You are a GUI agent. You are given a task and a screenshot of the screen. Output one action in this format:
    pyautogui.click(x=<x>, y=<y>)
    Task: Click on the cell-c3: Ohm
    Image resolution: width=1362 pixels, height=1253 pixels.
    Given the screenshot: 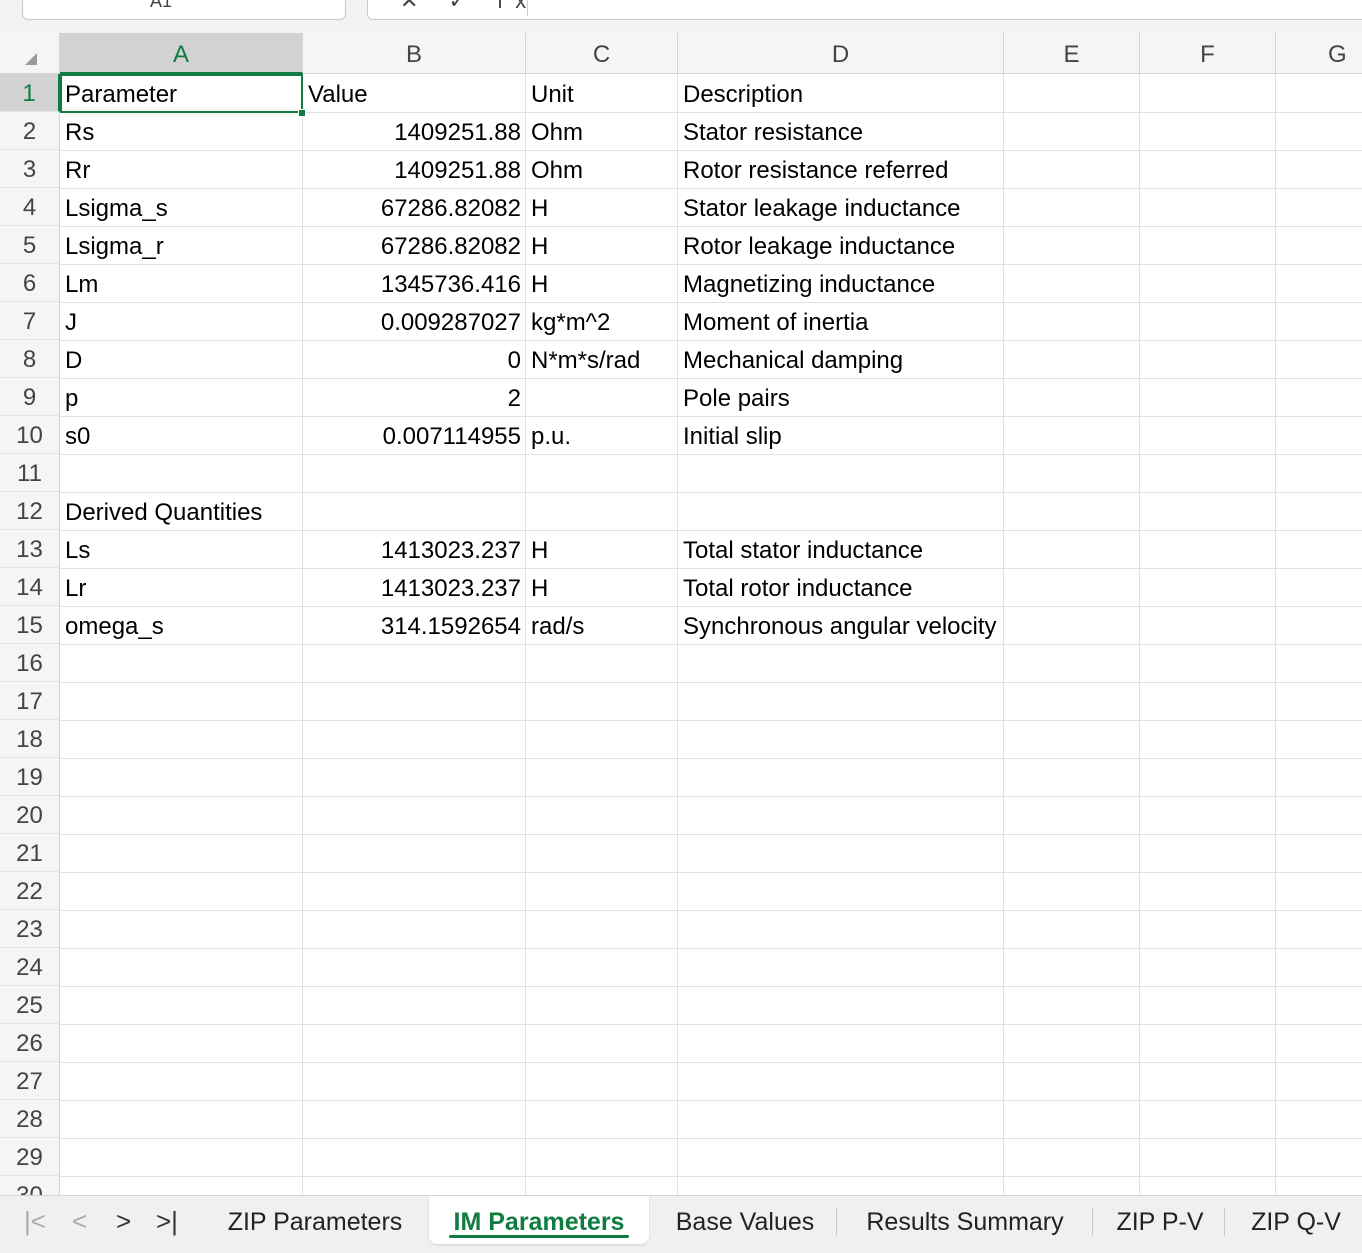 What is the action you would take?
    pyautogui.click(x=602, y=169)
    